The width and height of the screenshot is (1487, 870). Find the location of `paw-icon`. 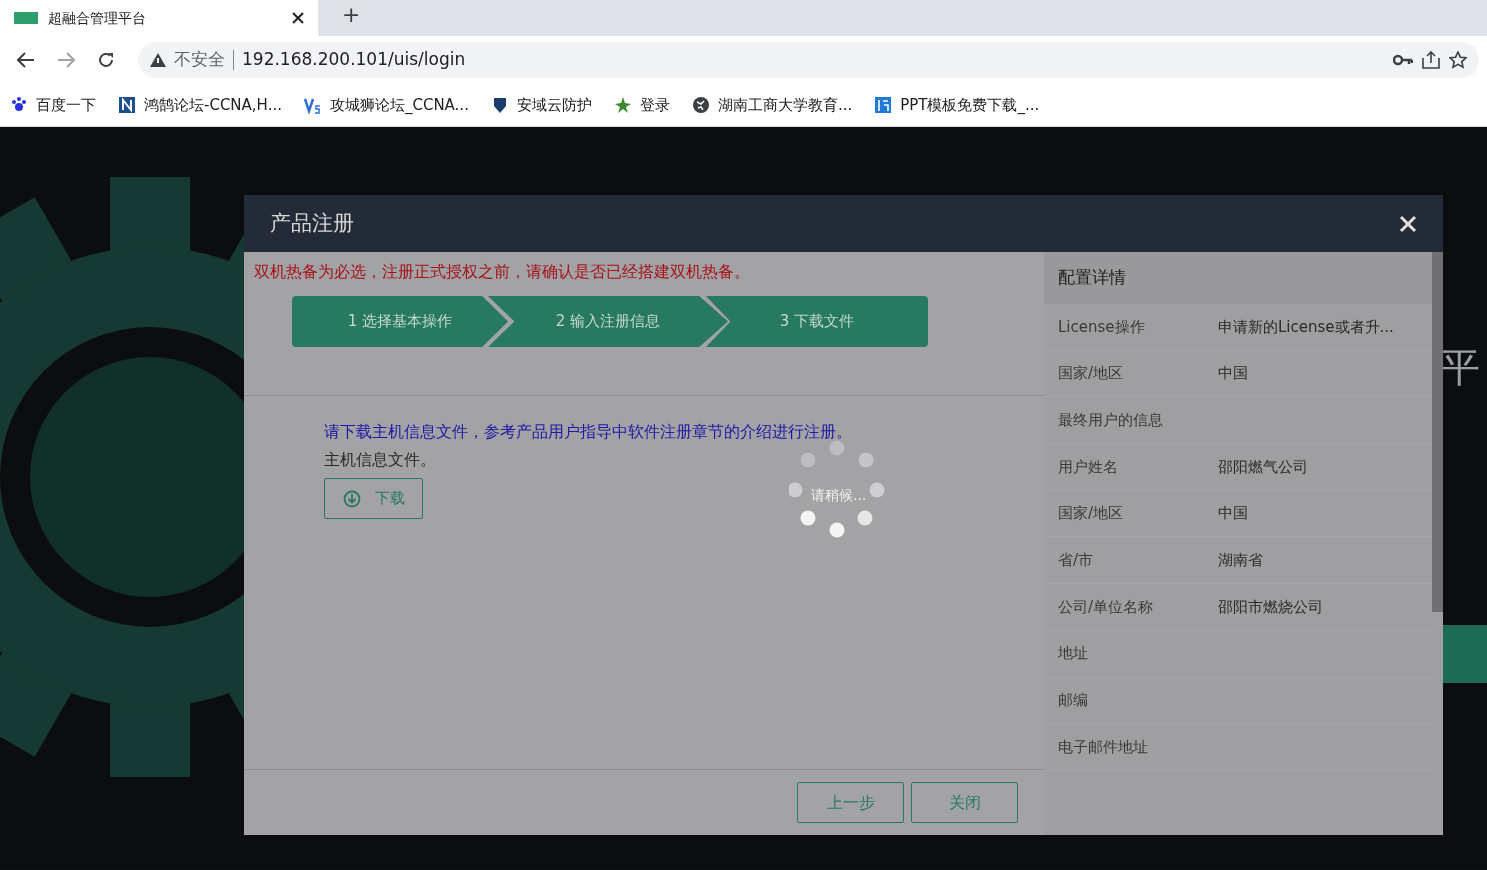

paw-icon is located at coordinates (19, 105).